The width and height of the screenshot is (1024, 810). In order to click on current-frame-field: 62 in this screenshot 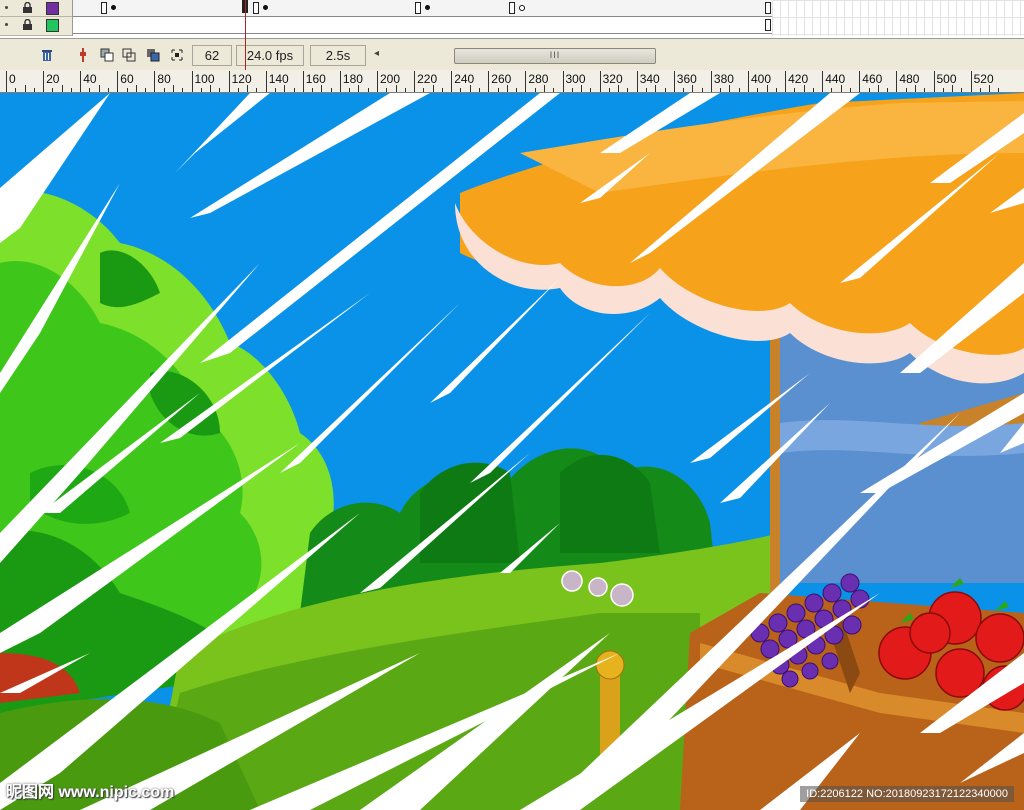, I will do `click(212, 55)`.